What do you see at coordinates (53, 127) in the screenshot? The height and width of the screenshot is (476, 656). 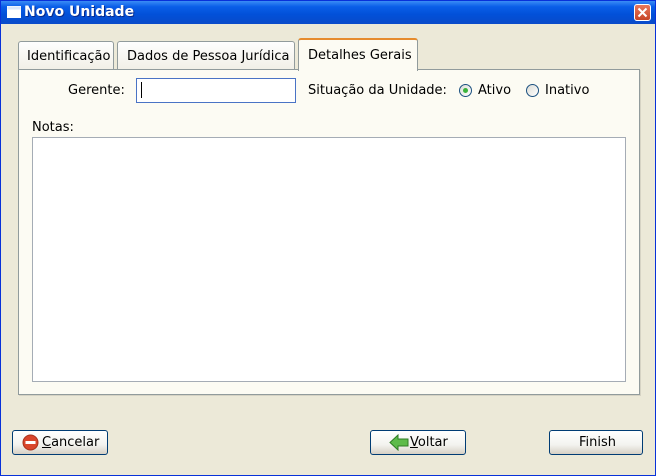 I see `notas-label: Notas:` at bounding box center [53, 127].